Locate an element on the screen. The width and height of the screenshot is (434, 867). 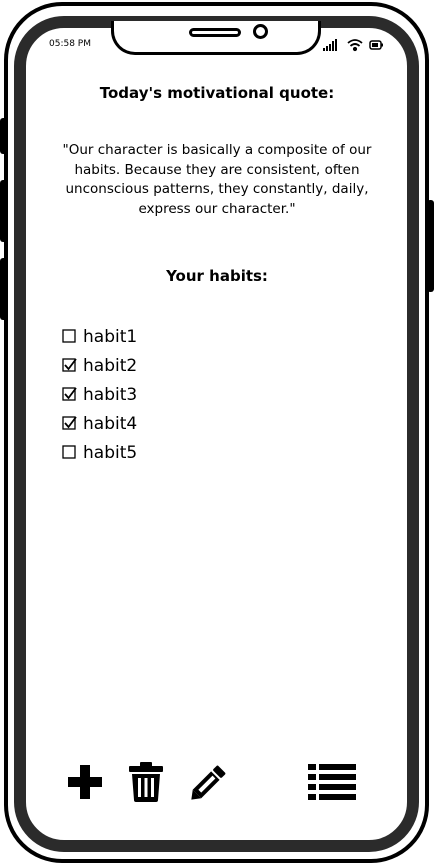
list-icon is located at coordinates (332, 782).